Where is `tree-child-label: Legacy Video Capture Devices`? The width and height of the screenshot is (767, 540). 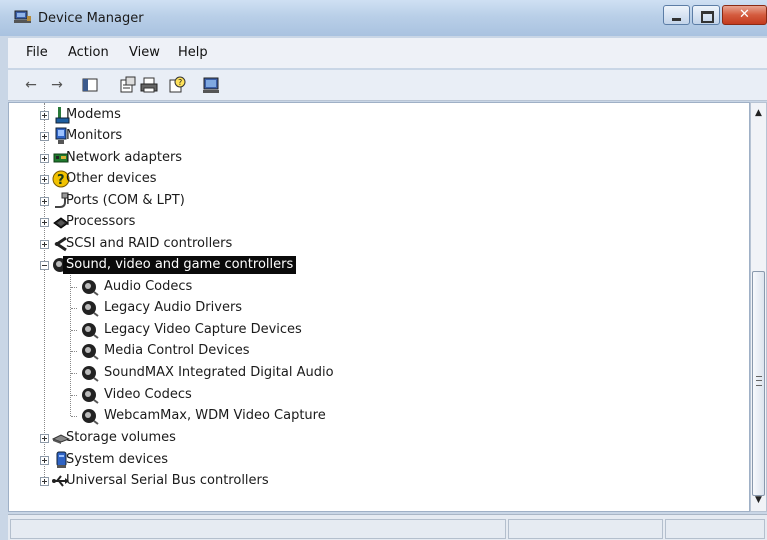 tree-child-label: Legacy Video Capture Devices is located at coordinates (203, 329).